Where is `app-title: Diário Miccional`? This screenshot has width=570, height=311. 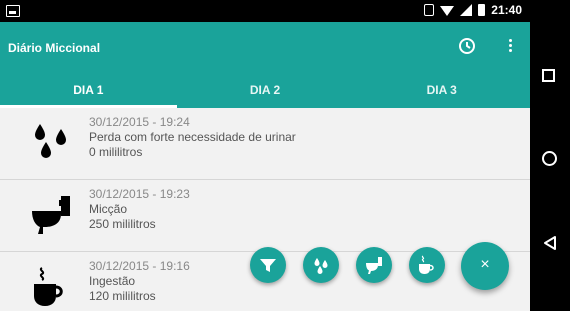
app-title: Diário Miccional is located at coordinates (54, 48).